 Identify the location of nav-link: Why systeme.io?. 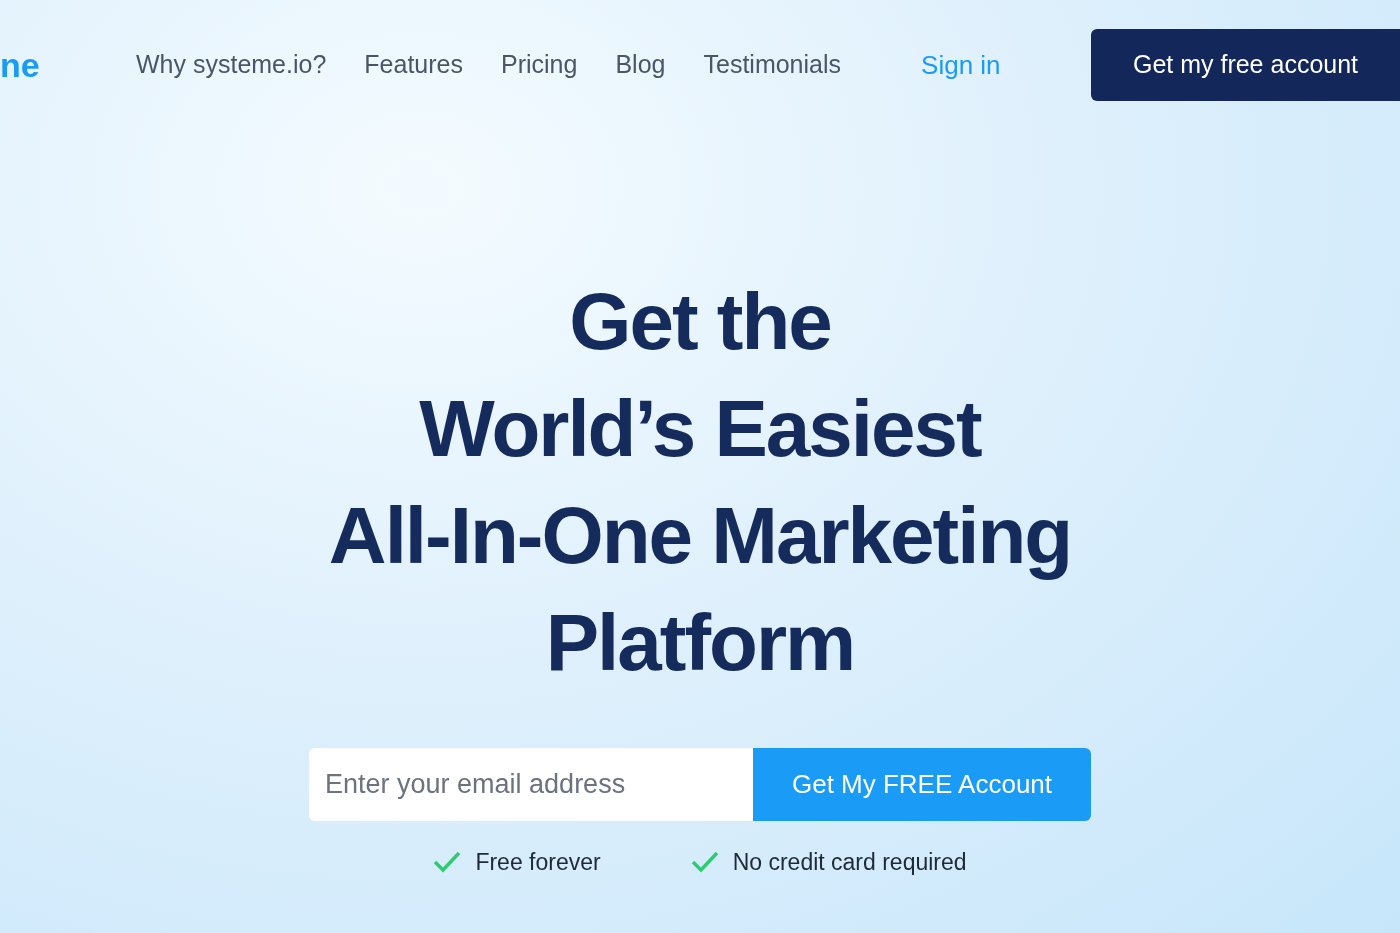
(231, 65).